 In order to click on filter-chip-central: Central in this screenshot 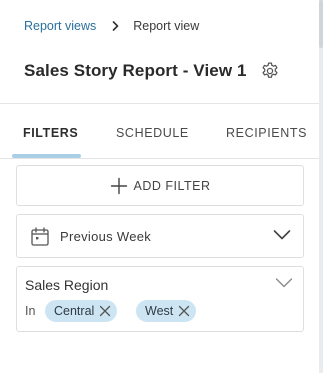, I will do `click(81, 311)`.